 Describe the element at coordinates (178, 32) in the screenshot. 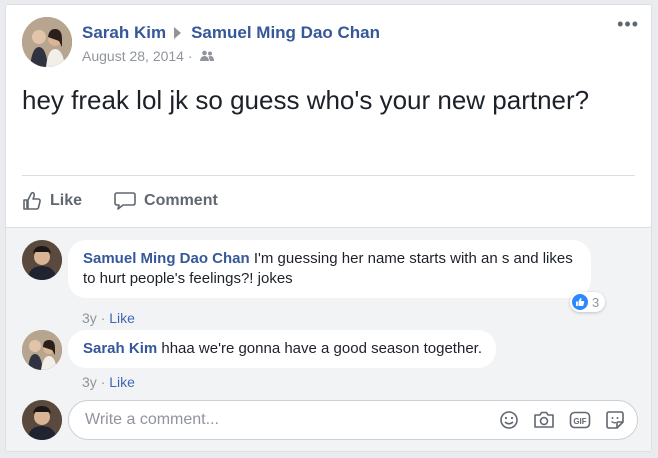

I see `arrow-right-icon` at that location.